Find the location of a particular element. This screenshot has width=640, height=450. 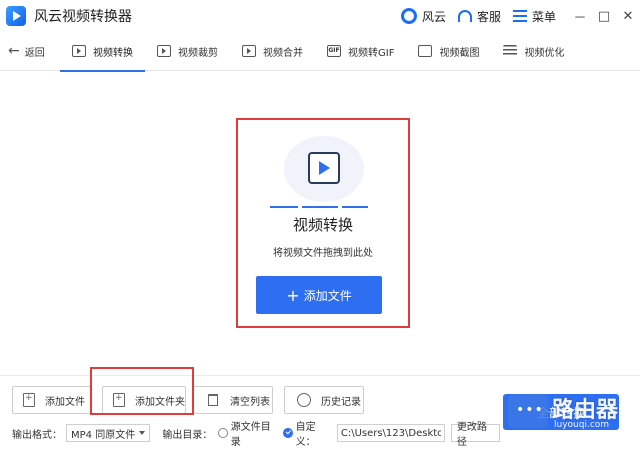

drop-area-title: 视频转换 is located at coordinates (322, 225).